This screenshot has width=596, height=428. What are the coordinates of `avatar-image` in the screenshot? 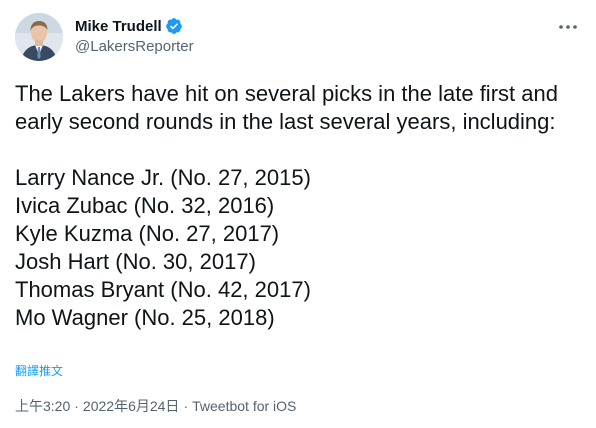 It's located at (39, 37).